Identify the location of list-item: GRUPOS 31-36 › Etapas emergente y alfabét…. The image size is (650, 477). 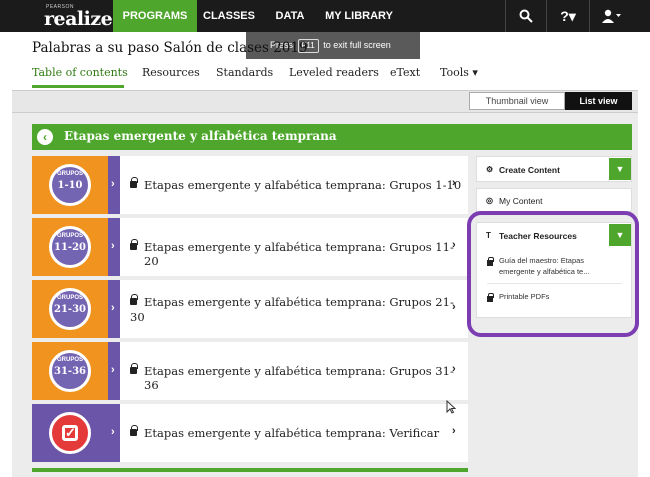
(250, 371).